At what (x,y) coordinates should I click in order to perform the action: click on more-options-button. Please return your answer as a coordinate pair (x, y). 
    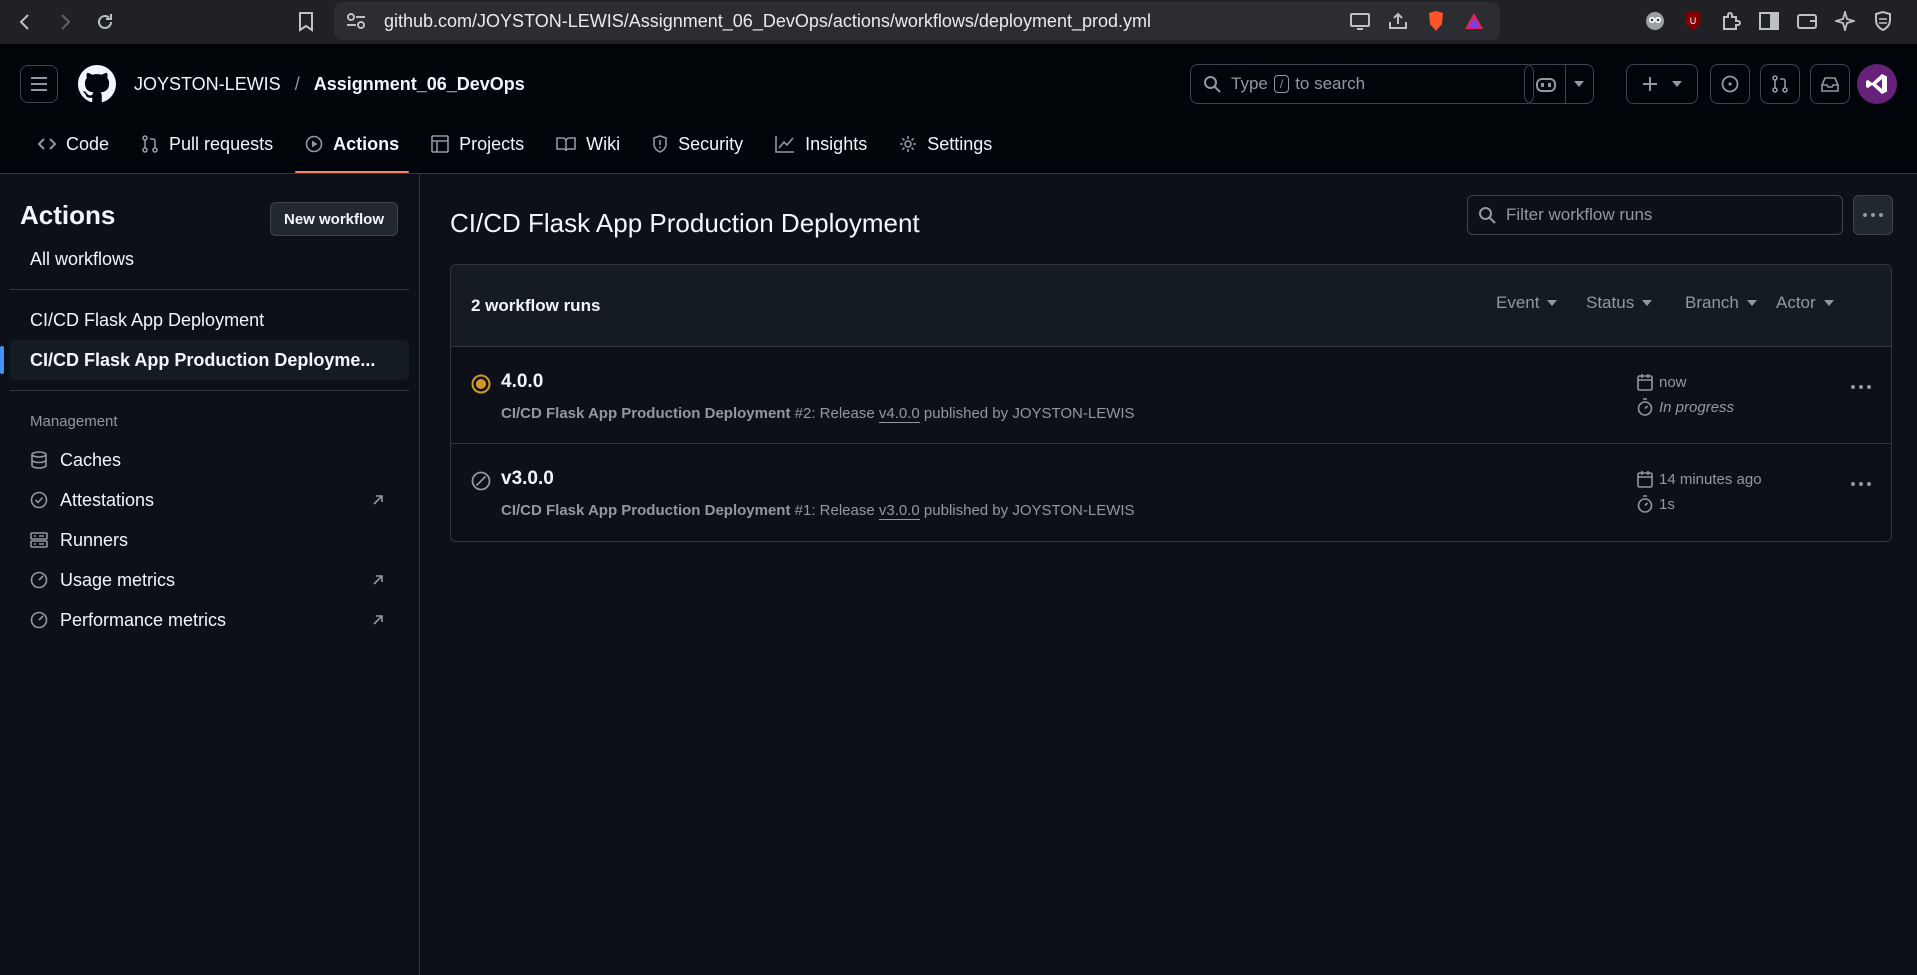
    Looking at the image, I should click on (1873, 215).